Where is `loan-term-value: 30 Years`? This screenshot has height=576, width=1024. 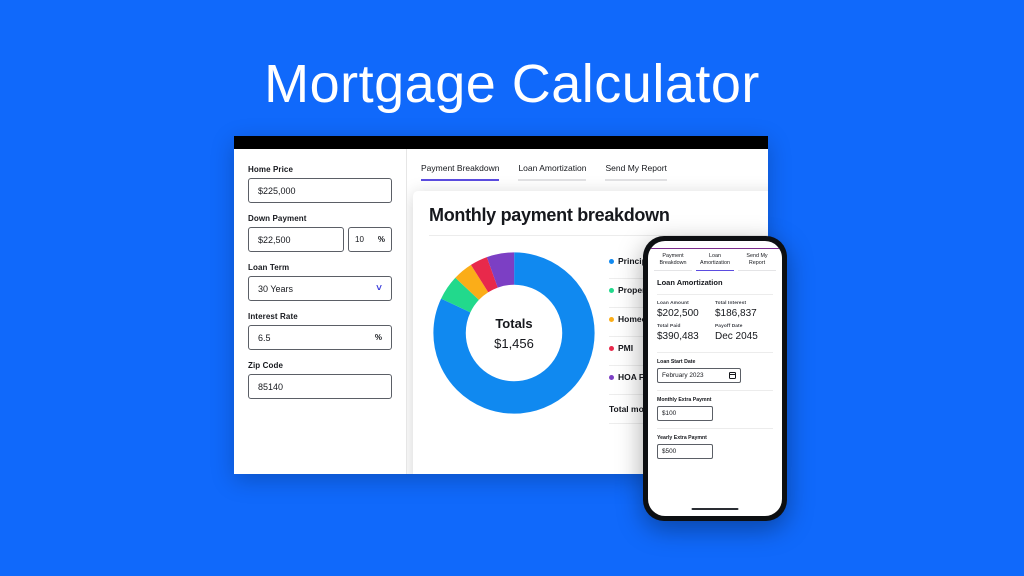 loan-term-value: 30 Years is located at coordinates (276, 288).